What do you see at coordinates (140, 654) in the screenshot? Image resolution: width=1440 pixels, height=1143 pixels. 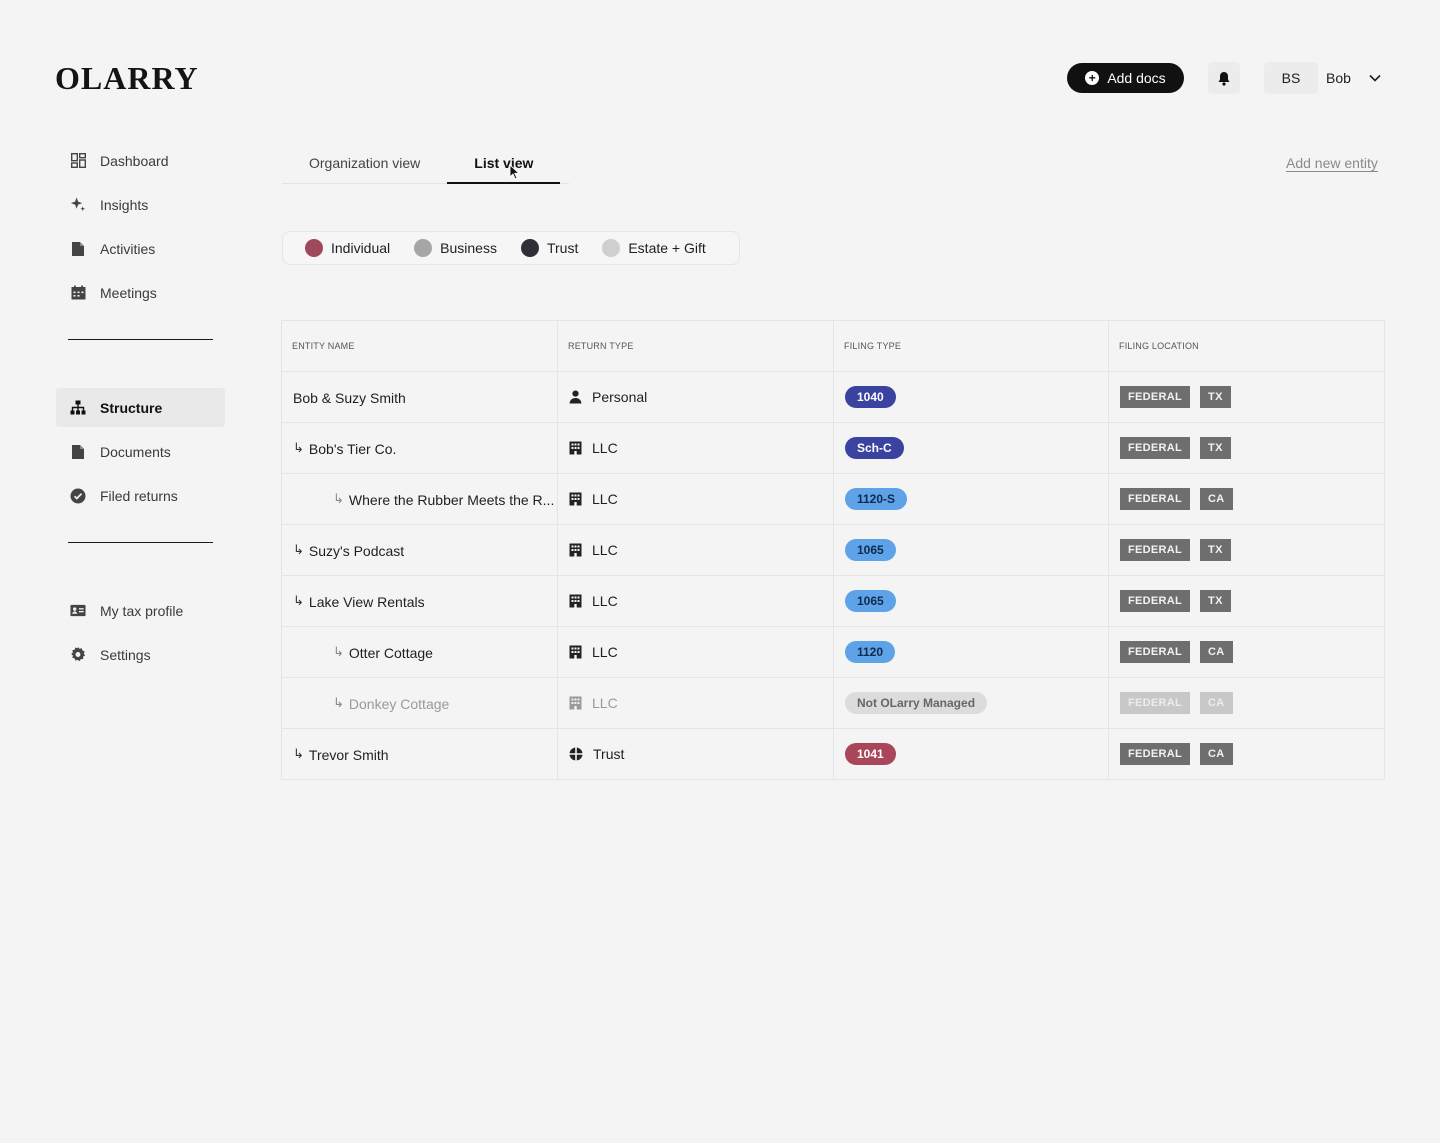 I see `sidebar-item-settings: Settings` at bounding box center [140, 654].